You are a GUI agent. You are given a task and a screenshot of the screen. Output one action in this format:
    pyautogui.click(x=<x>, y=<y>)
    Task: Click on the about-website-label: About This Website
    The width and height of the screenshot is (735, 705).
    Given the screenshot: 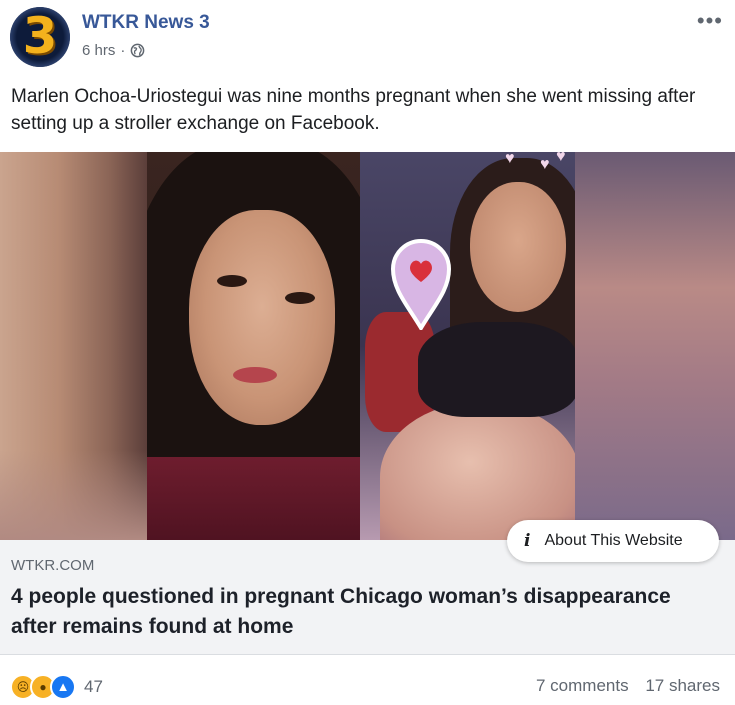 What is the action you would take?
    pyautogui.click(x=613, y=540)
    